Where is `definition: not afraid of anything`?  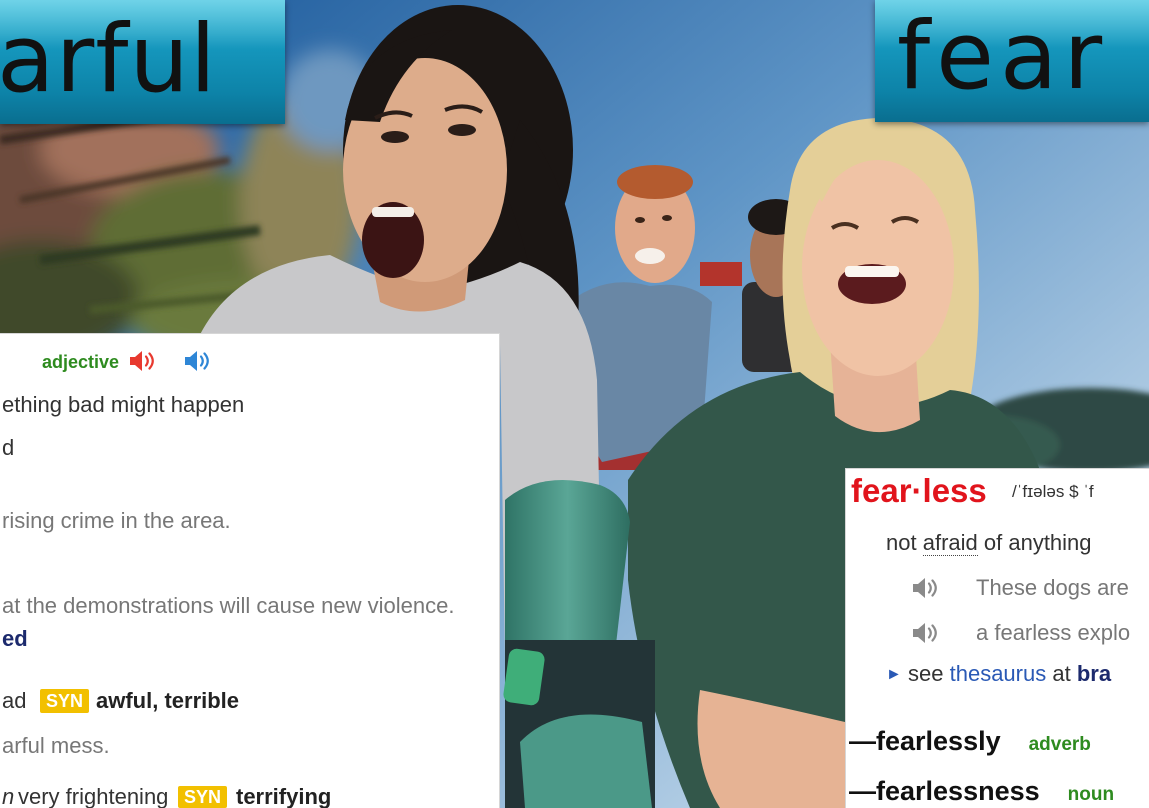
definition: not afraid of anything is located at coordinates (989, 543).